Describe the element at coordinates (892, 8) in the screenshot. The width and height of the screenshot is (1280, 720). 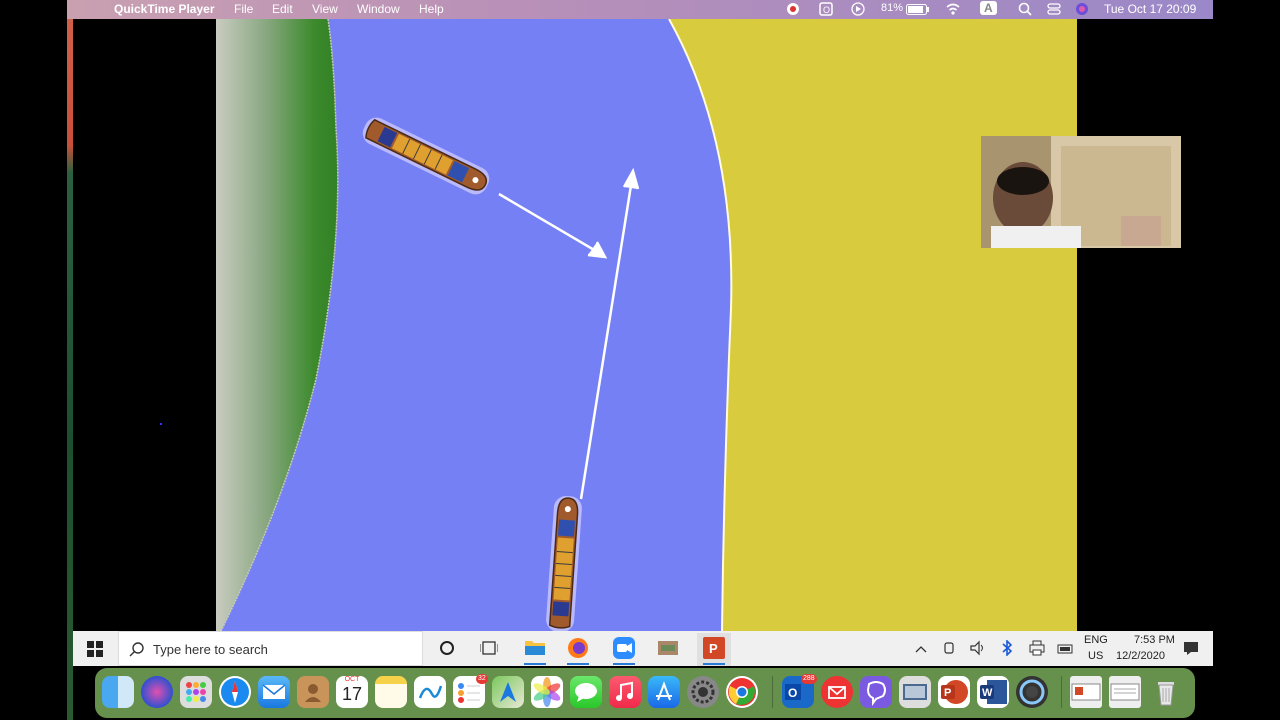
I see `battery-percent: 81%` at that location.